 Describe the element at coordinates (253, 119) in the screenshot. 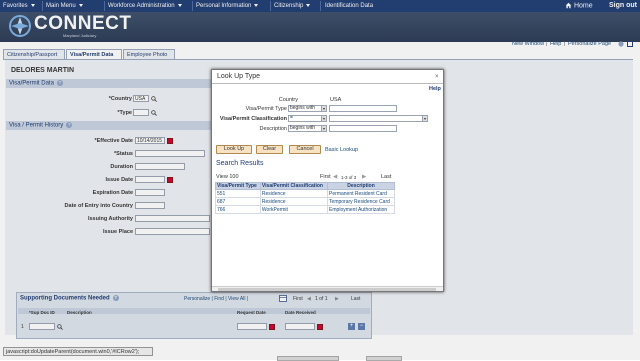

I see `lookup-classification-label: Visa/Permit Classification` at that location.